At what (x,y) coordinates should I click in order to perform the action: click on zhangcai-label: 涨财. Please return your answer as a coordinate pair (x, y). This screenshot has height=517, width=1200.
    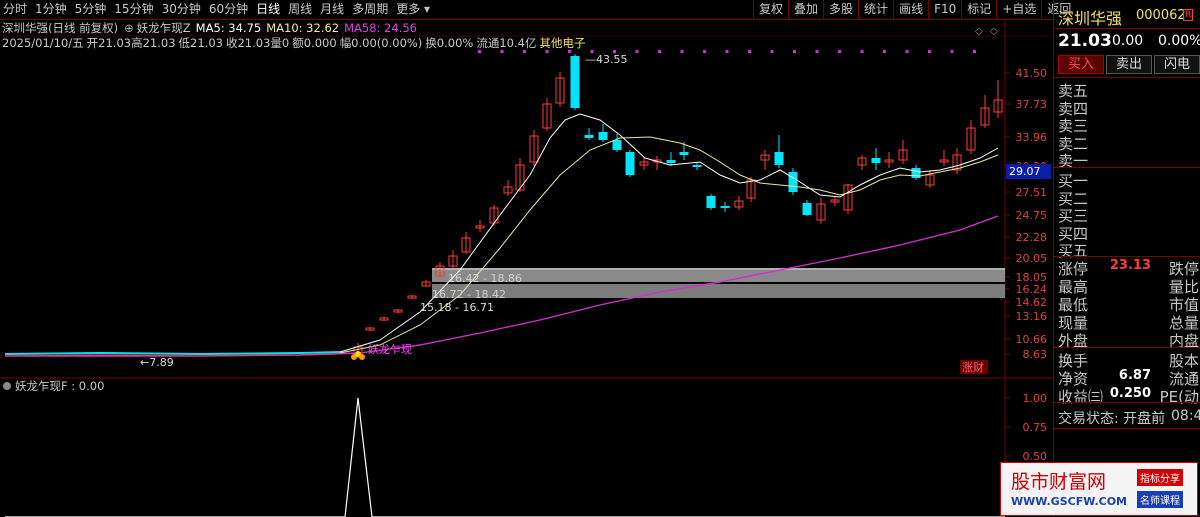
    Looking at the image, I should click on (973, 367).